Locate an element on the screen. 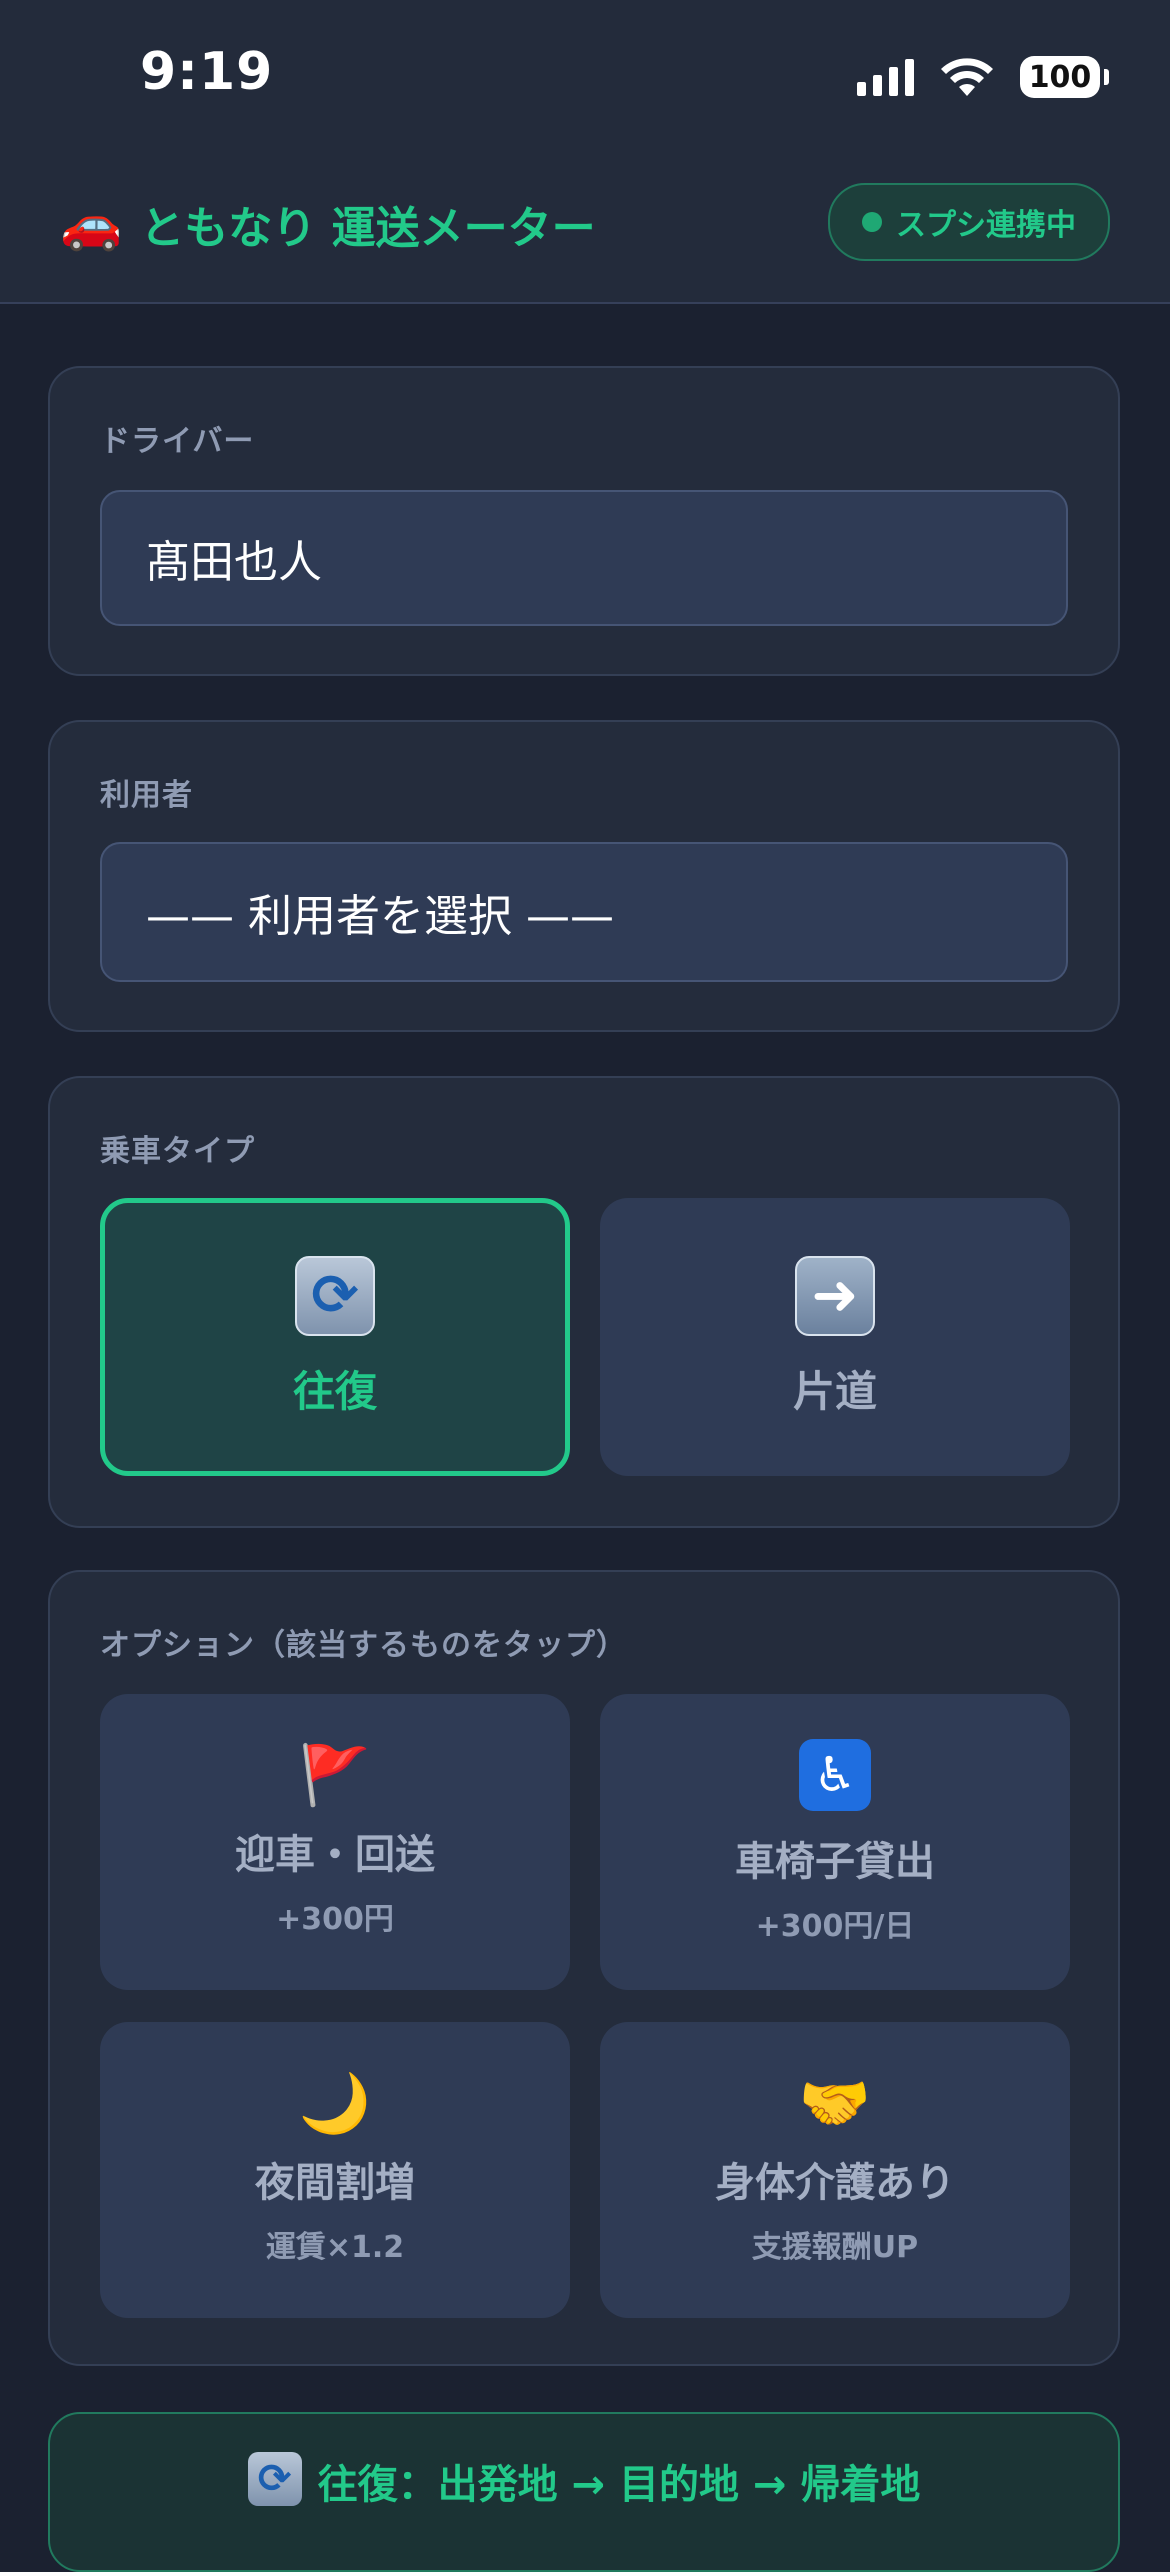 The height and width of the screenshot is (2572, 1170). option-price: 運賃×1.2 is located at coordinates (335, 2247).